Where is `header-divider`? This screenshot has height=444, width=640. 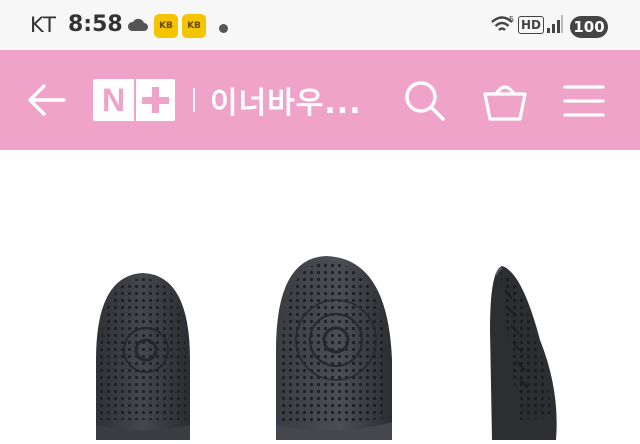
header-divider is located at coordinates (194, 100).